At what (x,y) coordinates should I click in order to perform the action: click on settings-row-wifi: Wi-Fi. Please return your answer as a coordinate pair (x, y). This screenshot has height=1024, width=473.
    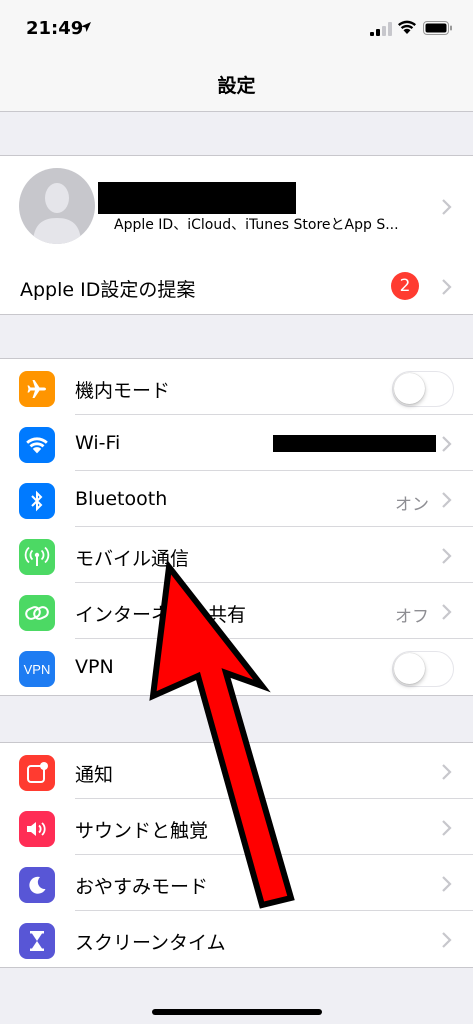
    Looking at the image, I should click on (236, 443).